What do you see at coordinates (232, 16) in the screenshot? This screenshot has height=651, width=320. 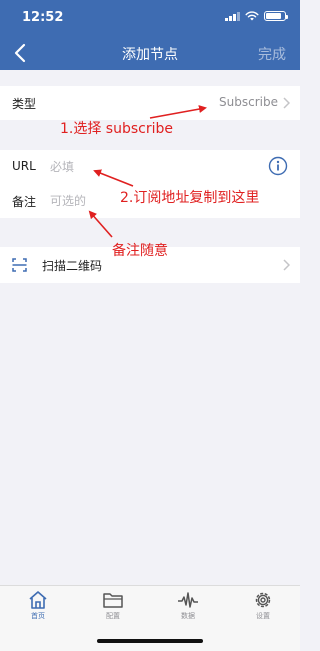 I see `cellular-signal-icon` at bounding box center [232, 16].